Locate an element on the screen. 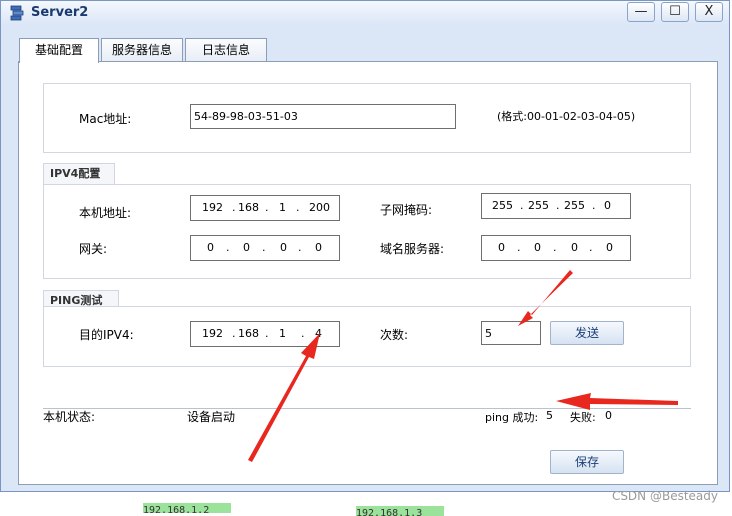  mac-input: 54-89-98-03-51-03 is located at coordinates (323, 116).